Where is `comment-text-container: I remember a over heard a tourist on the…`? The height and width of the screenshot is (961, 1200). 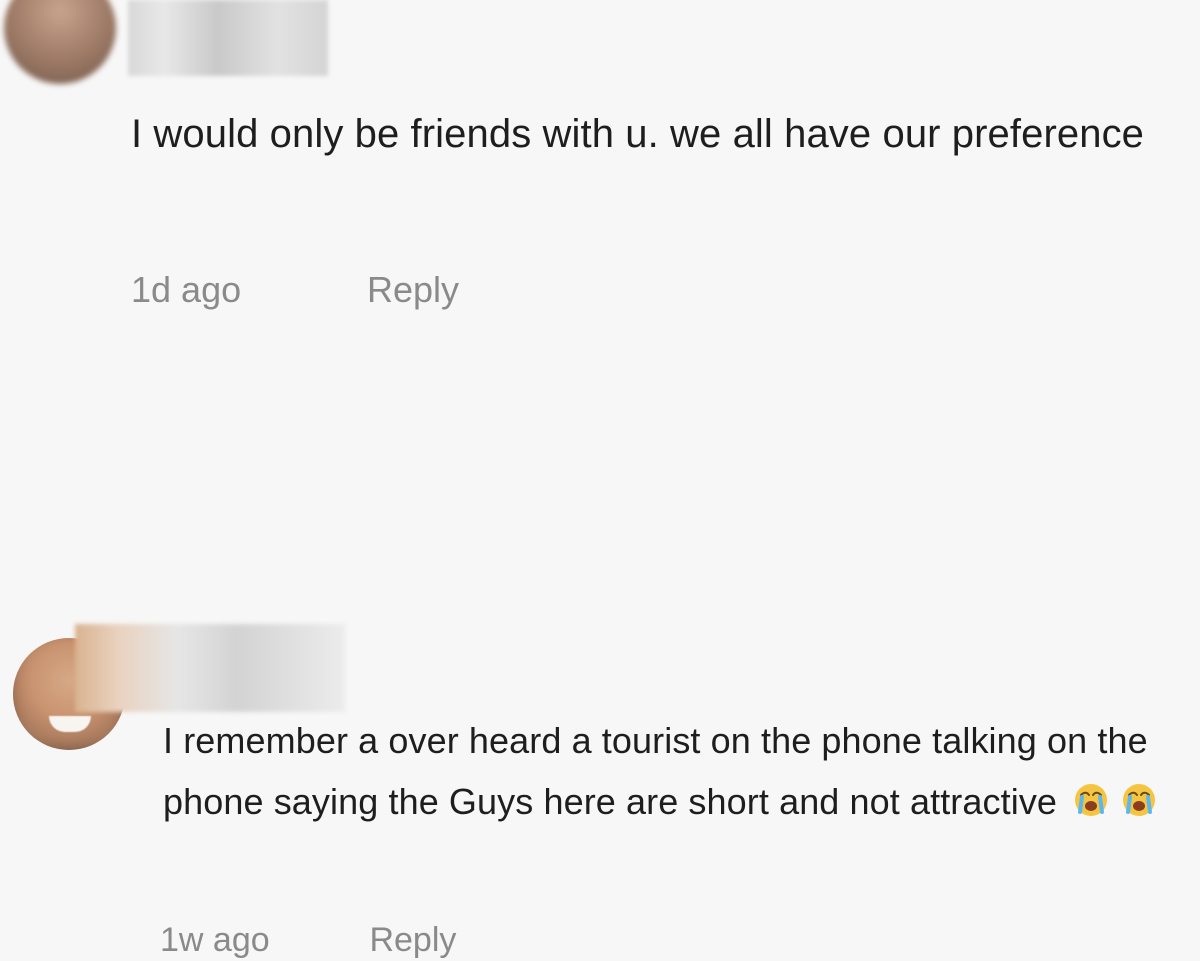 comment-text-container: I remember a over heard a tourist on the… is located at coordinates (680, 771).